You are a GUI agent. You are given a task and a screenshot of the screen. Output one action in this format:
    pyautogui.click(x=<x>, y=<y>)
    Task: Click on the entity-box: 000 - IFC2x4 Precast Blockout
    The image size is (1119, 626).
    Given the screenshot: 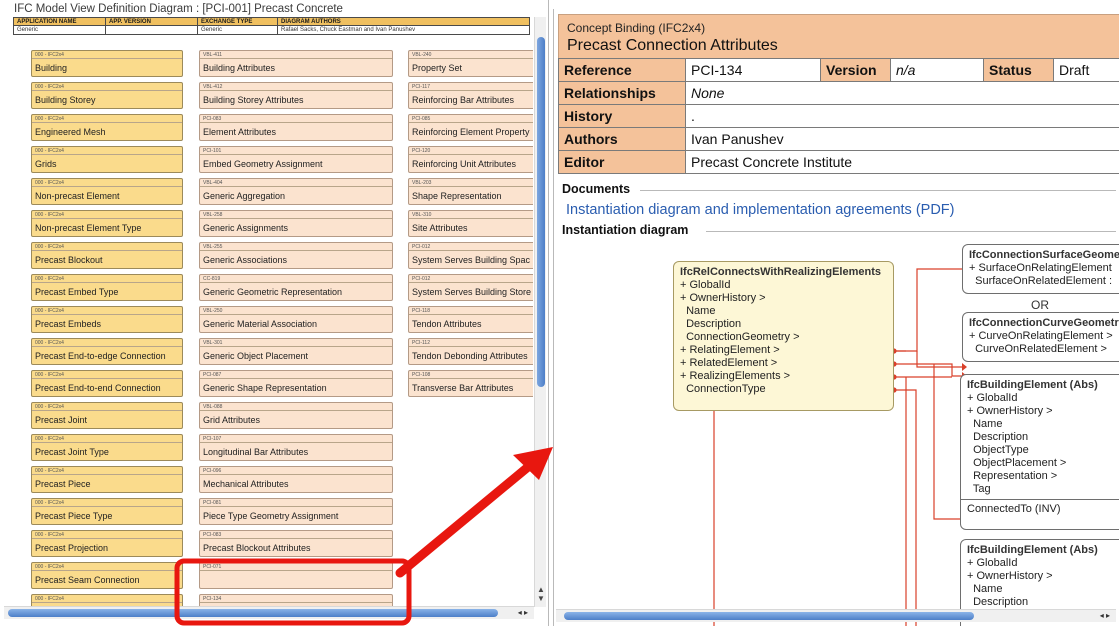 What is the action you would take?
    pyautogui.click(x=107, y=255)
    